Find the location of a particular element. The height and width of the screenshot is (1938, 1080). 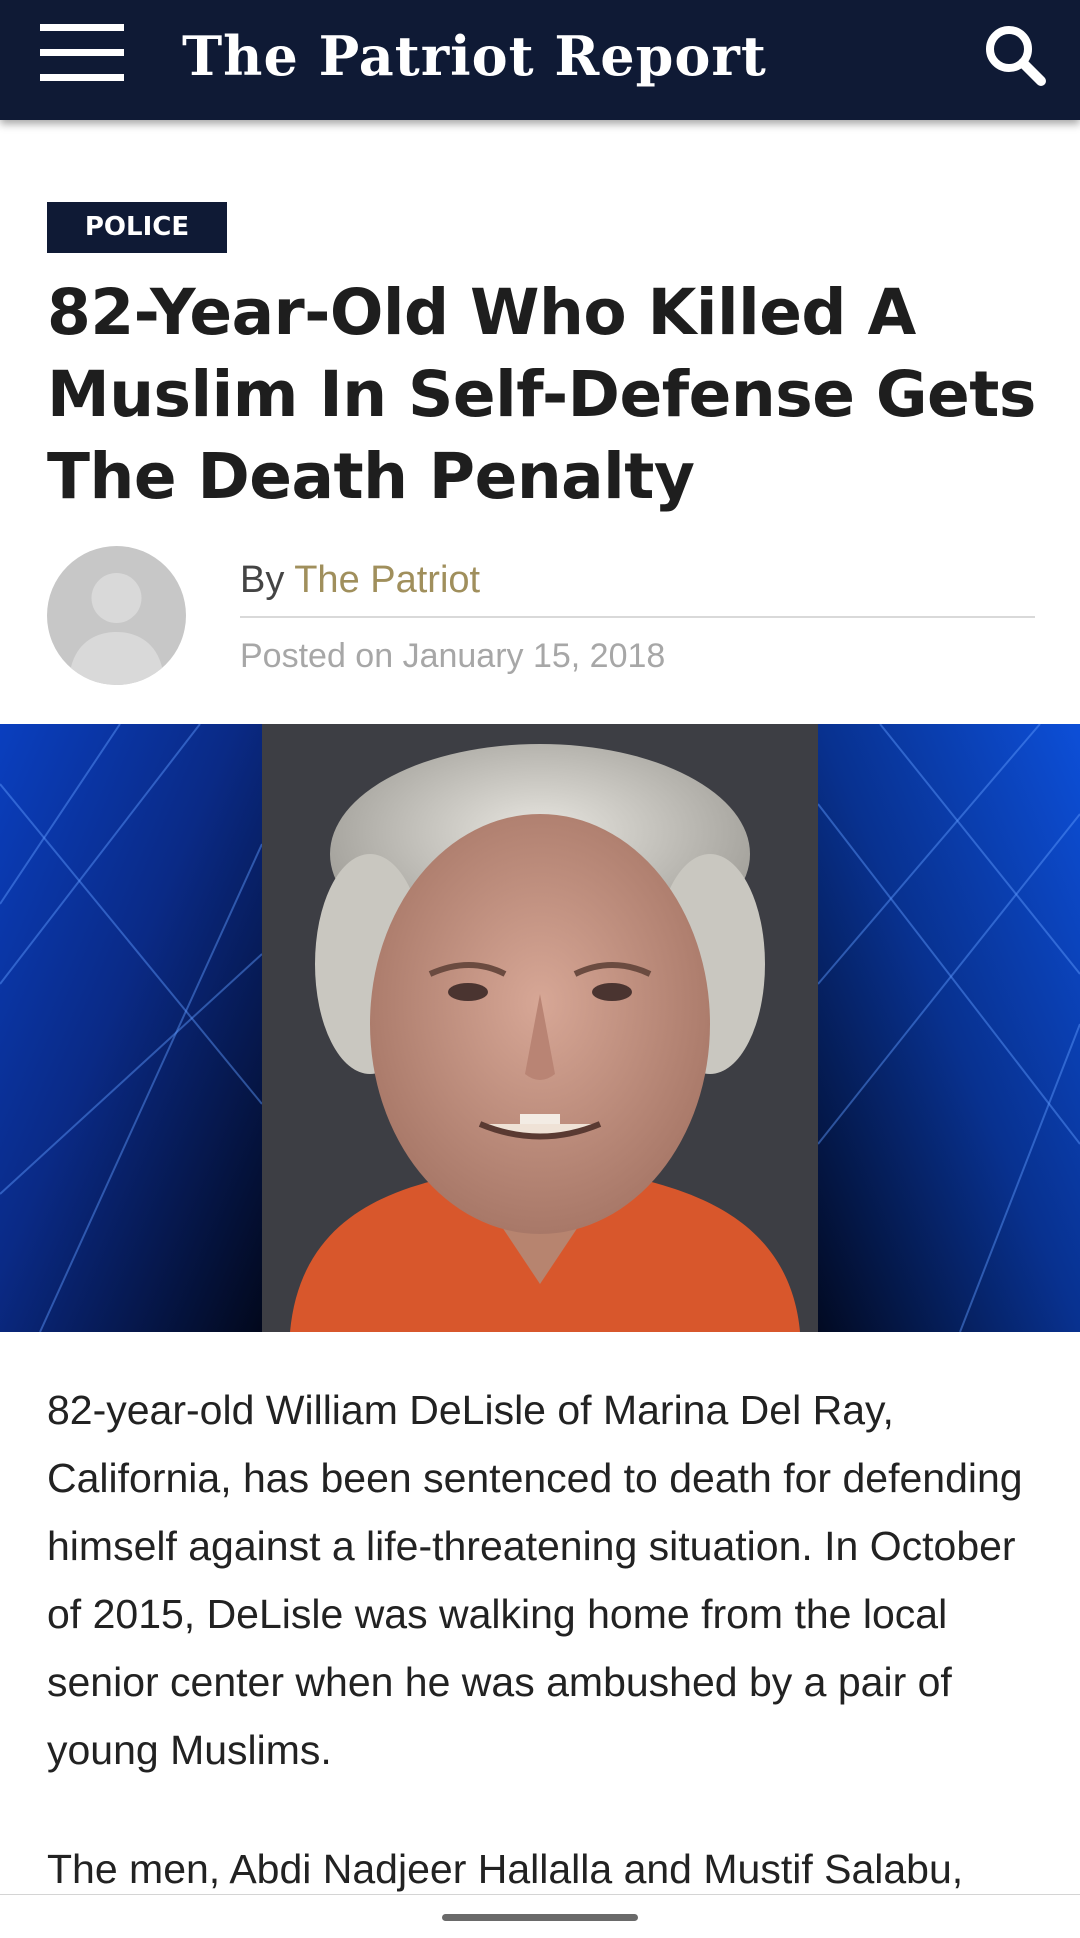

top-navigation-bar: The Patriot Report is located at coordinates (540, 60).